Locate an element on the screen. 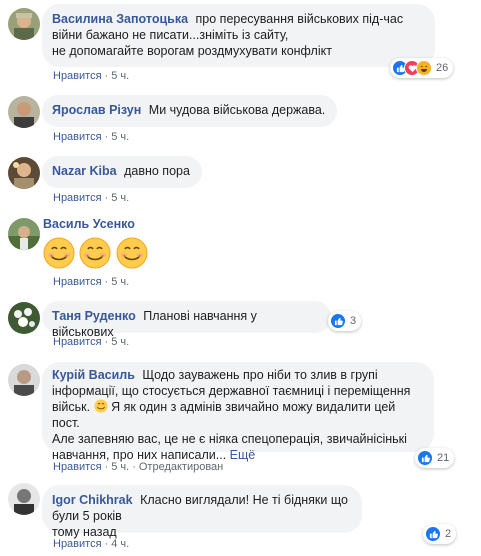  emoji-row is located at coordinates (96, 254).